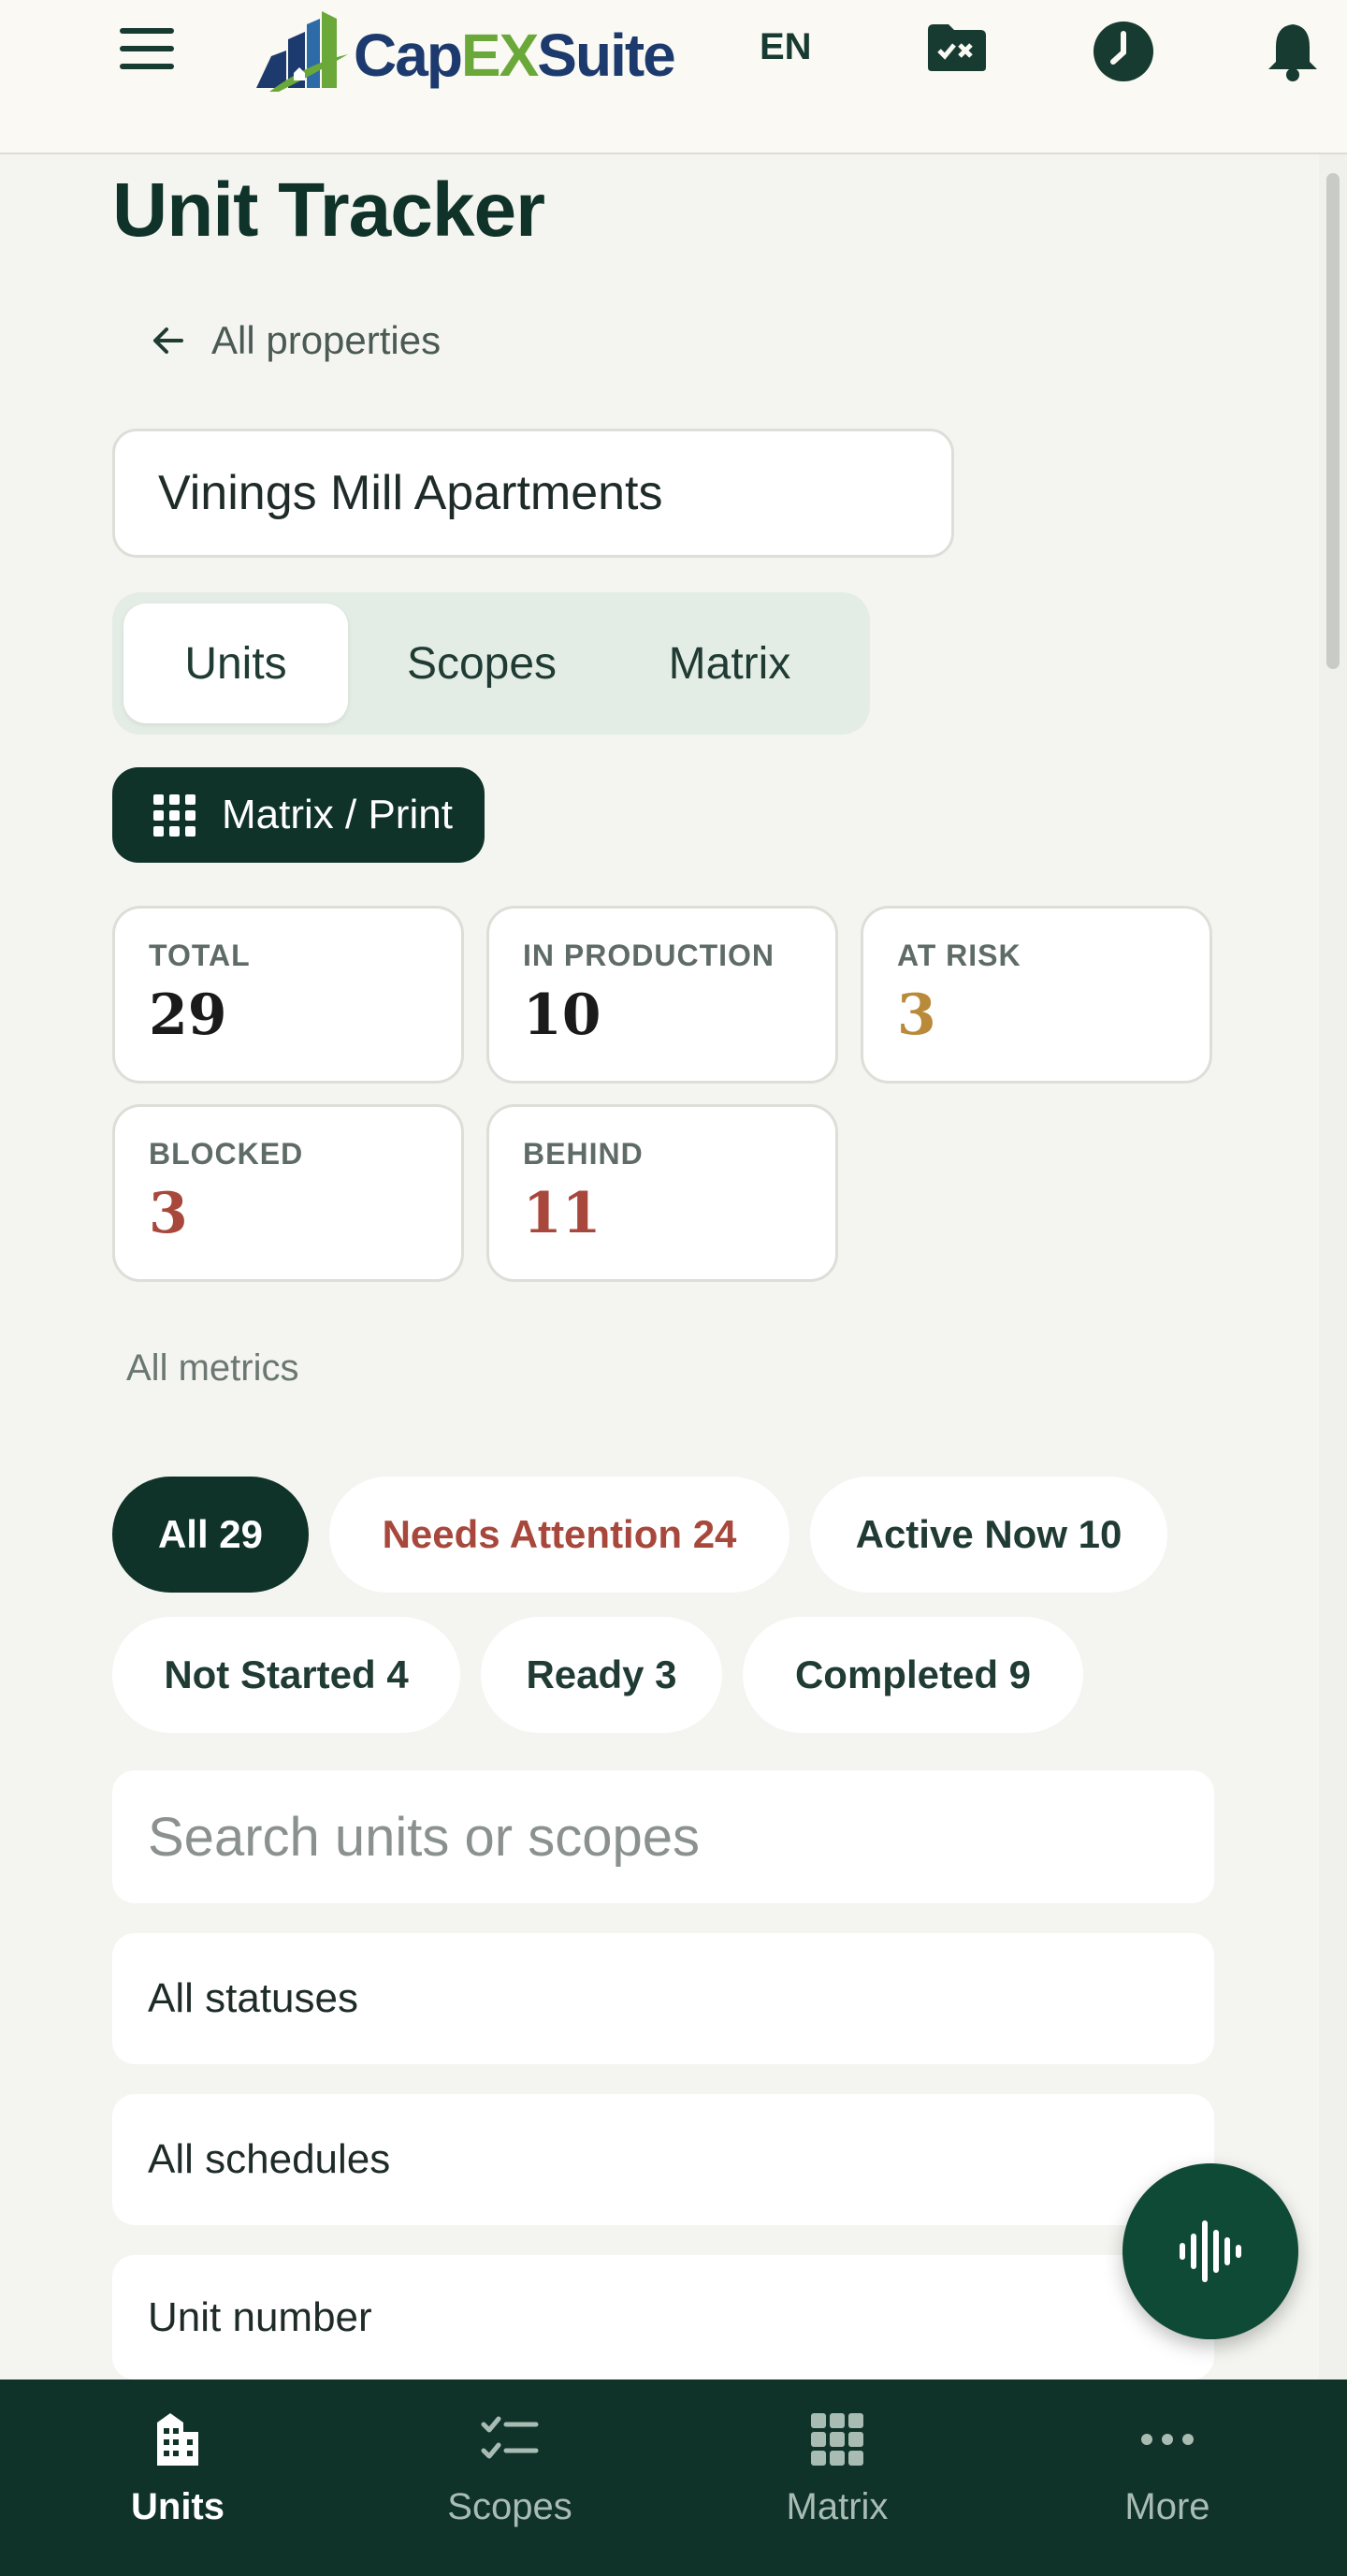  Describe the element at coordinates (188, 1015) in the screenshot. I see `stat-value: 29` at that location.